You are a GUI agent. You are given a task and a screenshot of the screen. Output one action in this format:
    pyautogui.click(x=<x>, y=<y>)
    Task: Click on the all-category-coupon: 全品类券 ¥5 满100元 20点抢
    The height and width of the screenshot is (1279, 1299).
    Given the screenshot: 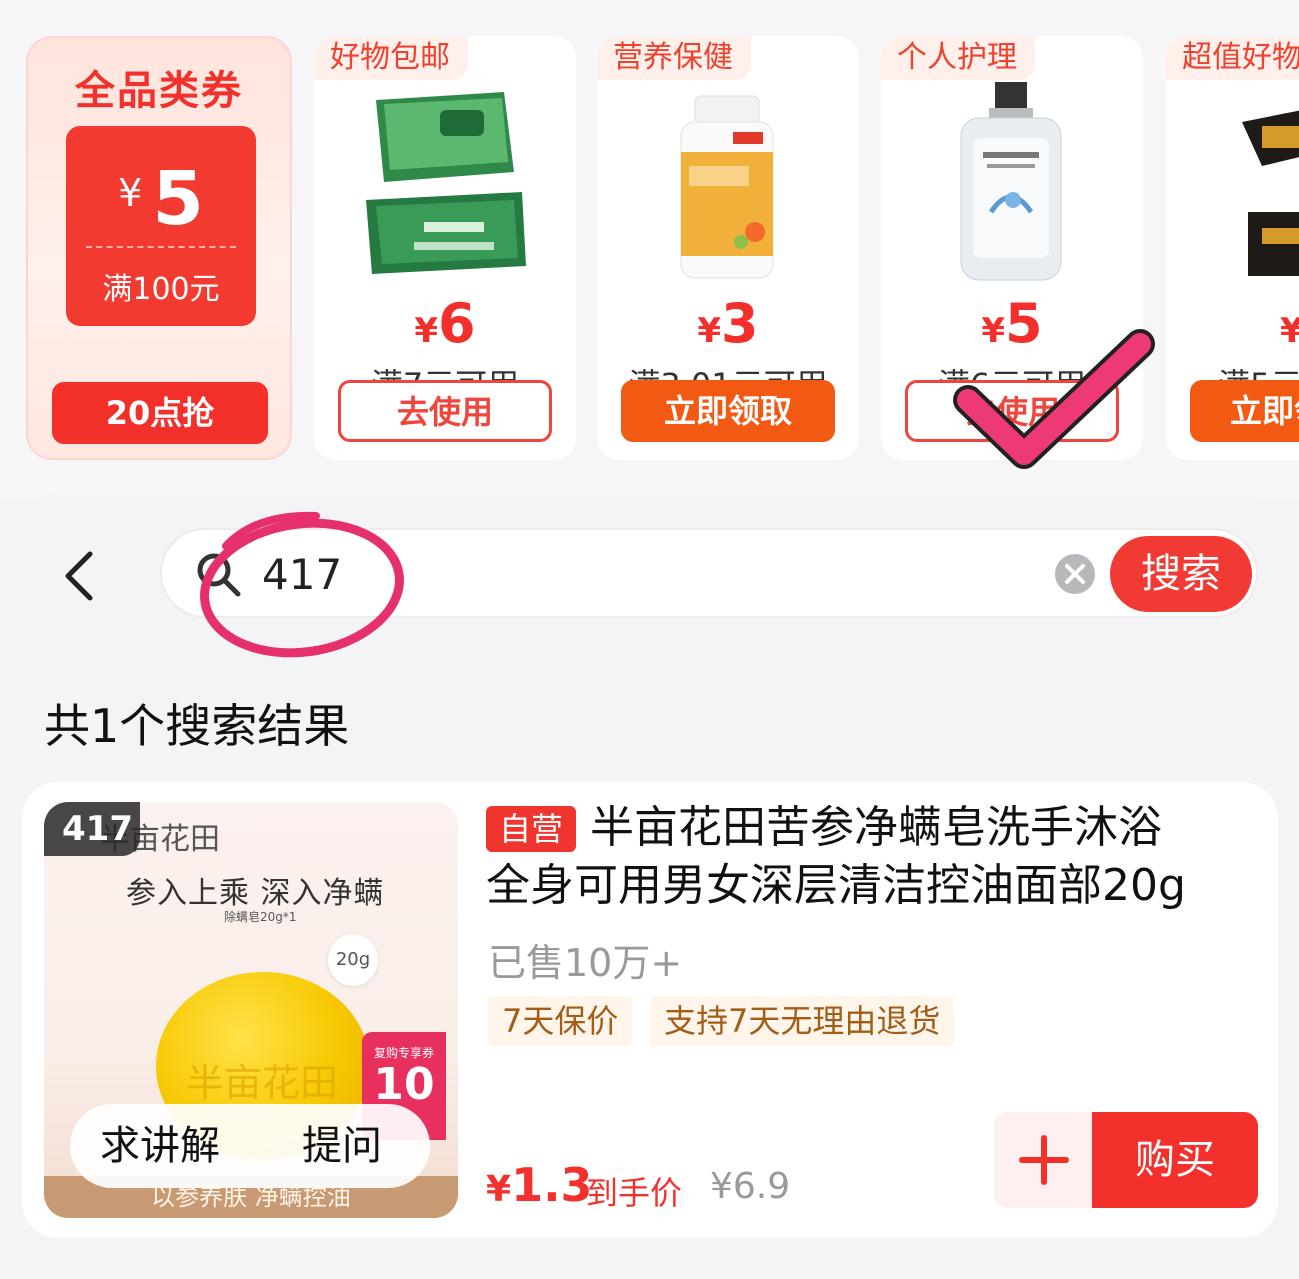 What is the action you would take?
    pyautogui.click(x=159, y=248)
    